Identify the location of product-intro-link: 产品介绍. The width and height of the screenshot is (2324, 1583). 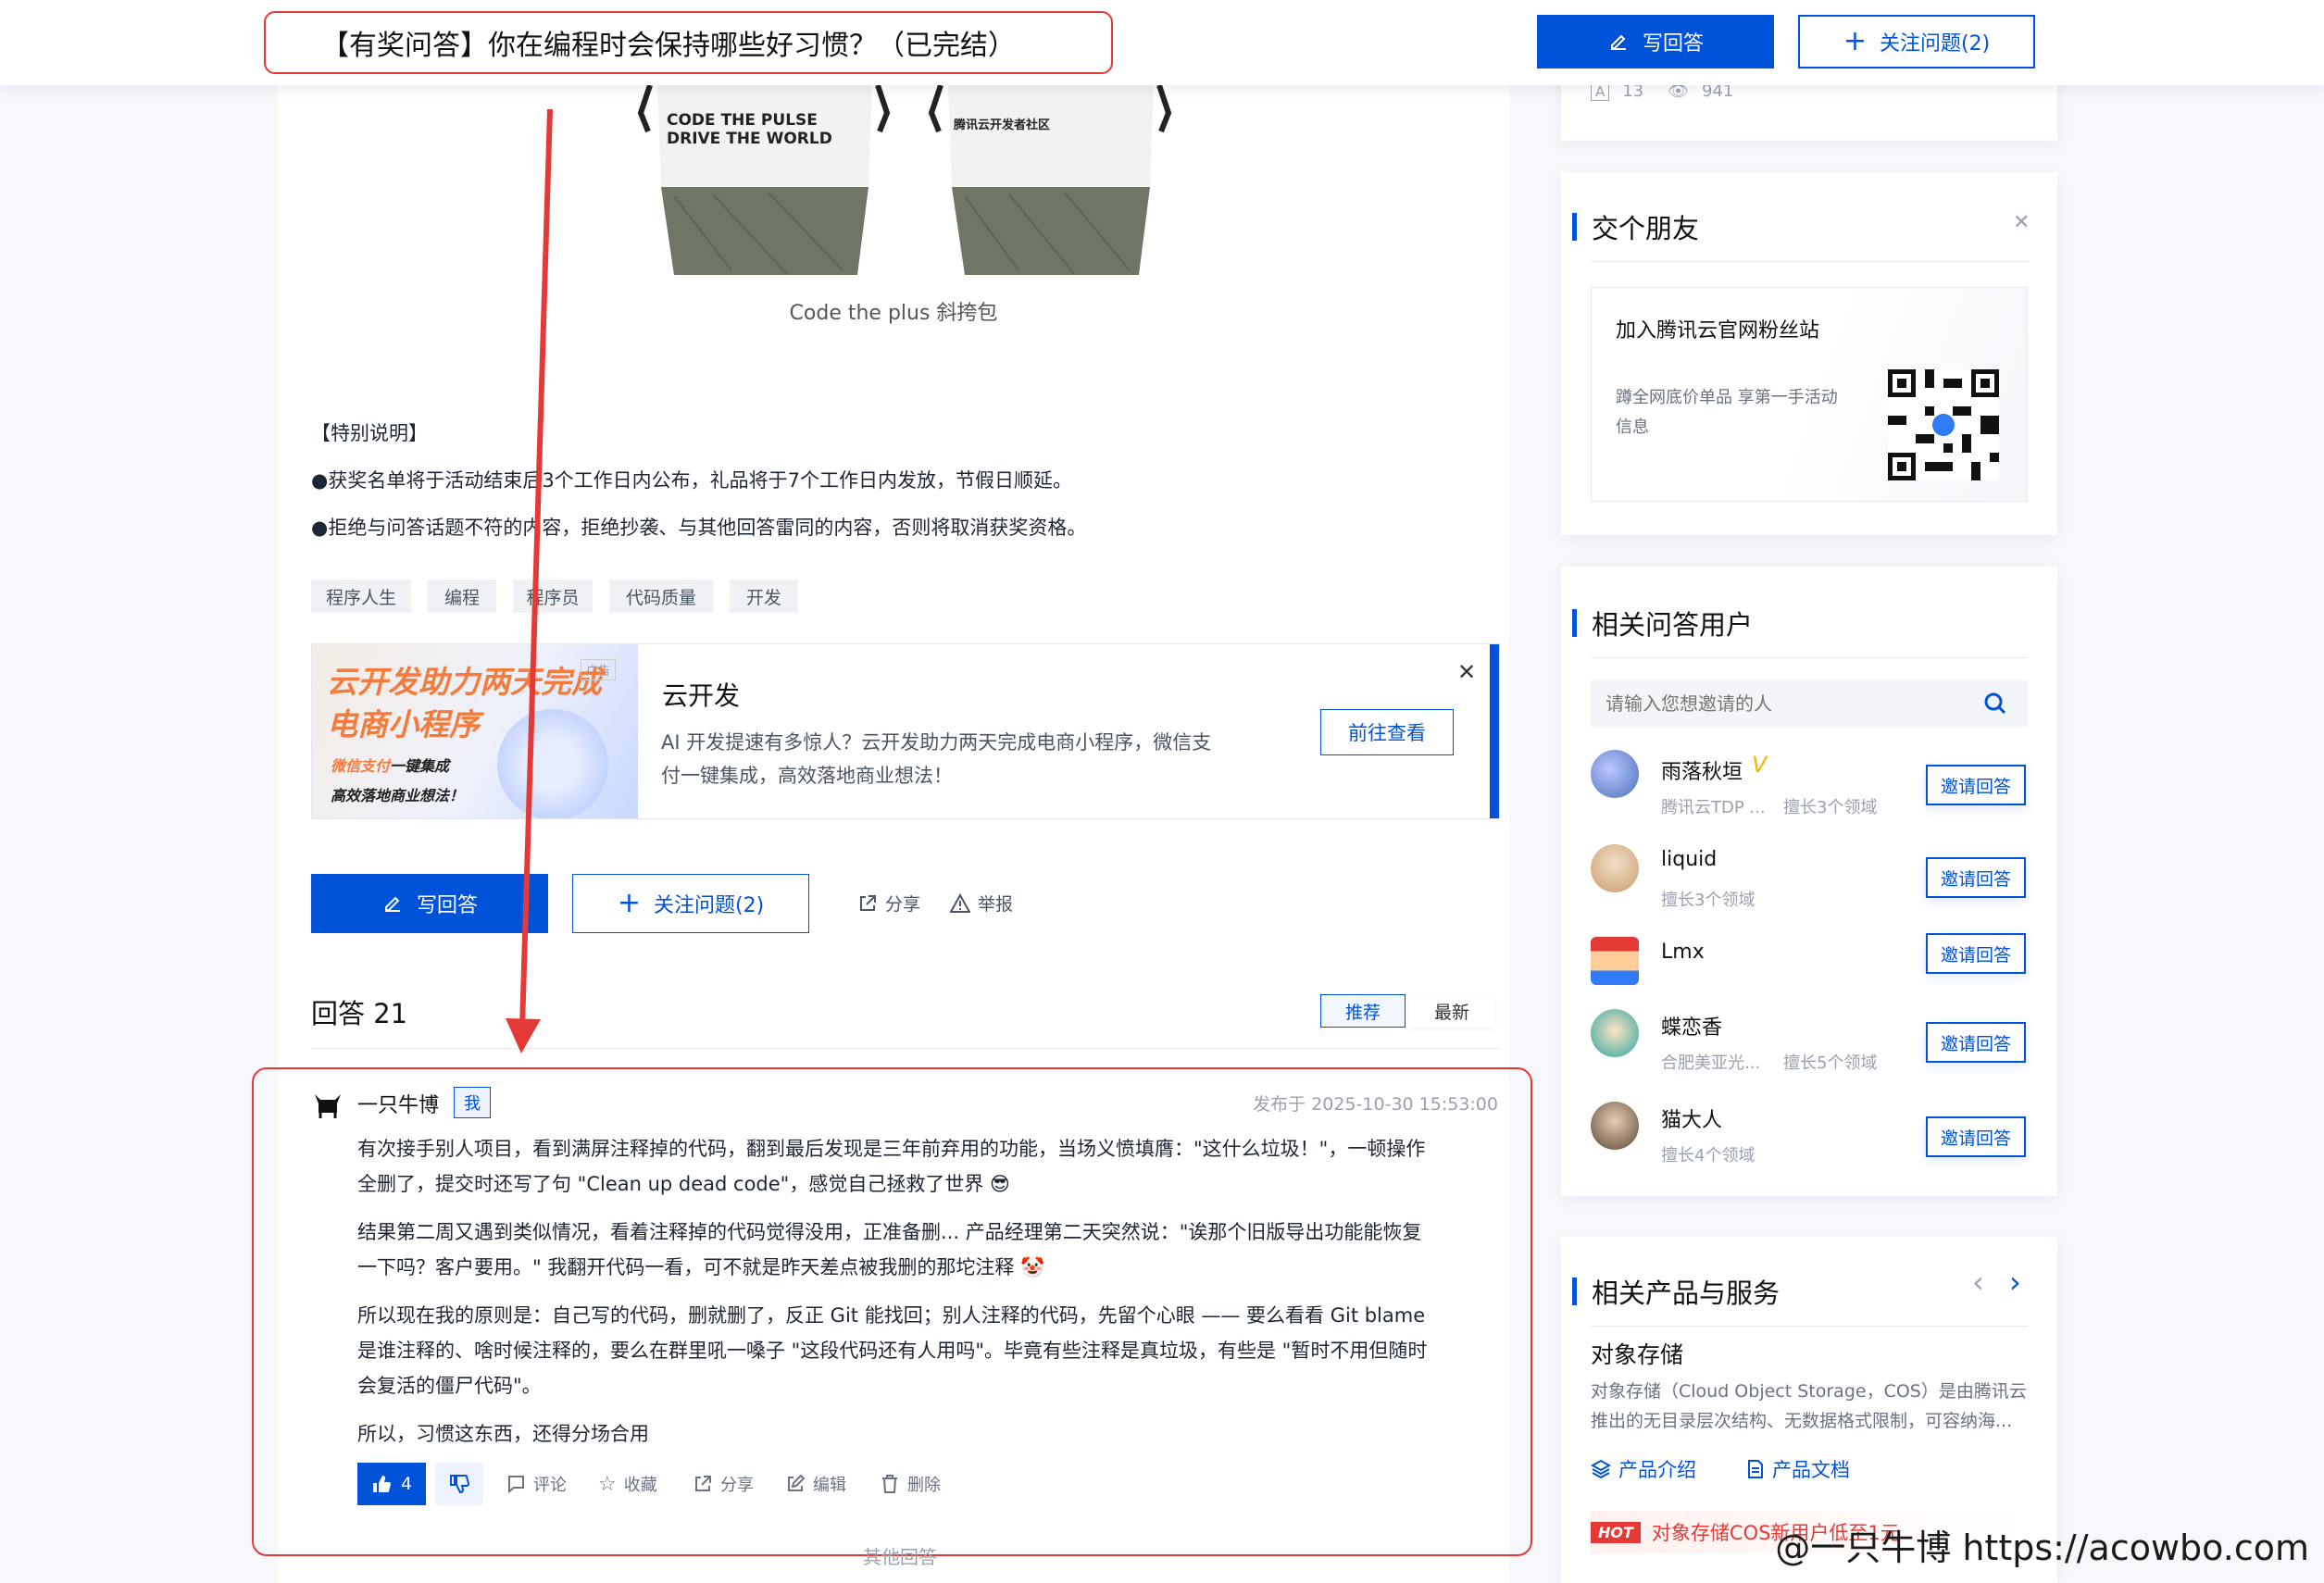
(1643, 1469).